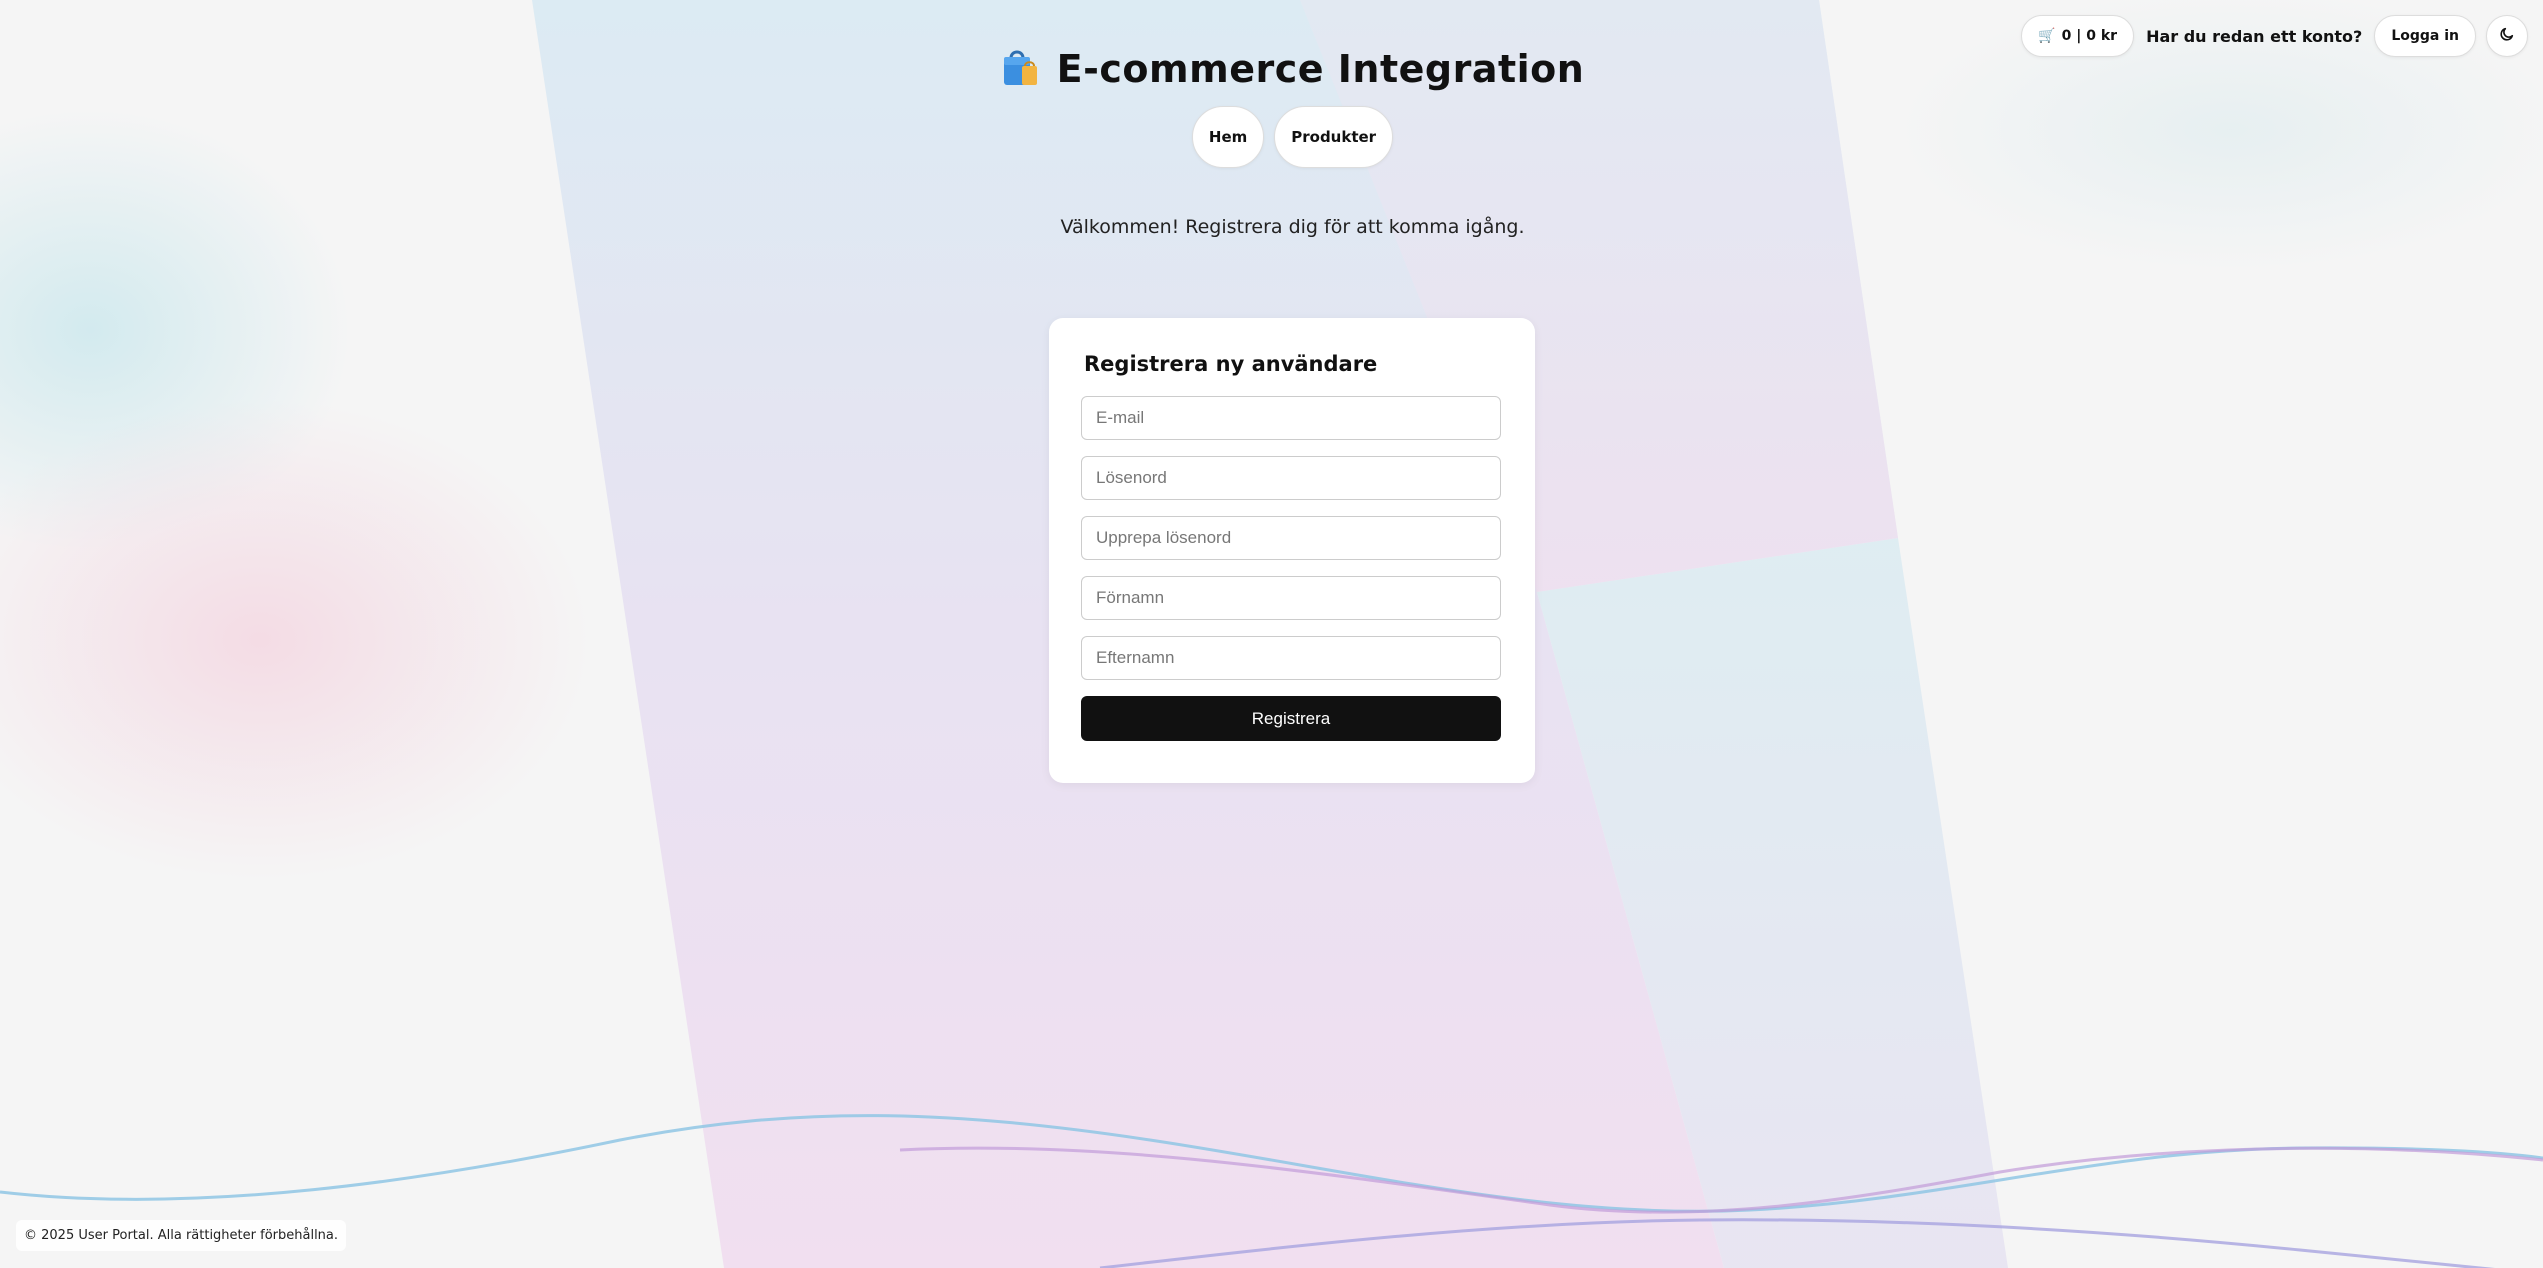  Describe the element at coordinates (1334, 137) in the screenshot. I see `nav-item-products: Produkter` at that location.